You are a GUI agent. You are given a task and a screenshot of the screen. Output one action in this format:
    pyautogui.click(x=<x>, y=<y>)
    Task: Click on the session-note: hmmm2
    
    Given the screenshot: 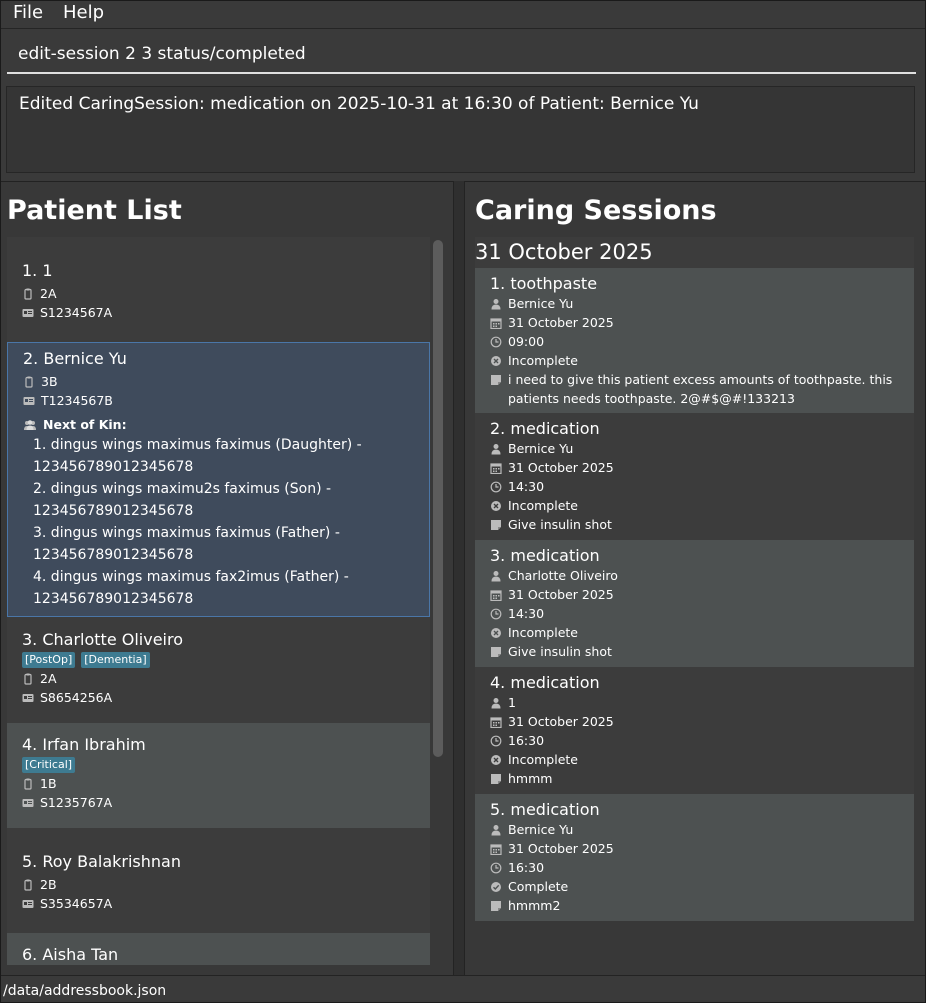 What is the action you would take?
    pyautogui.click(x=534, y=905)
    